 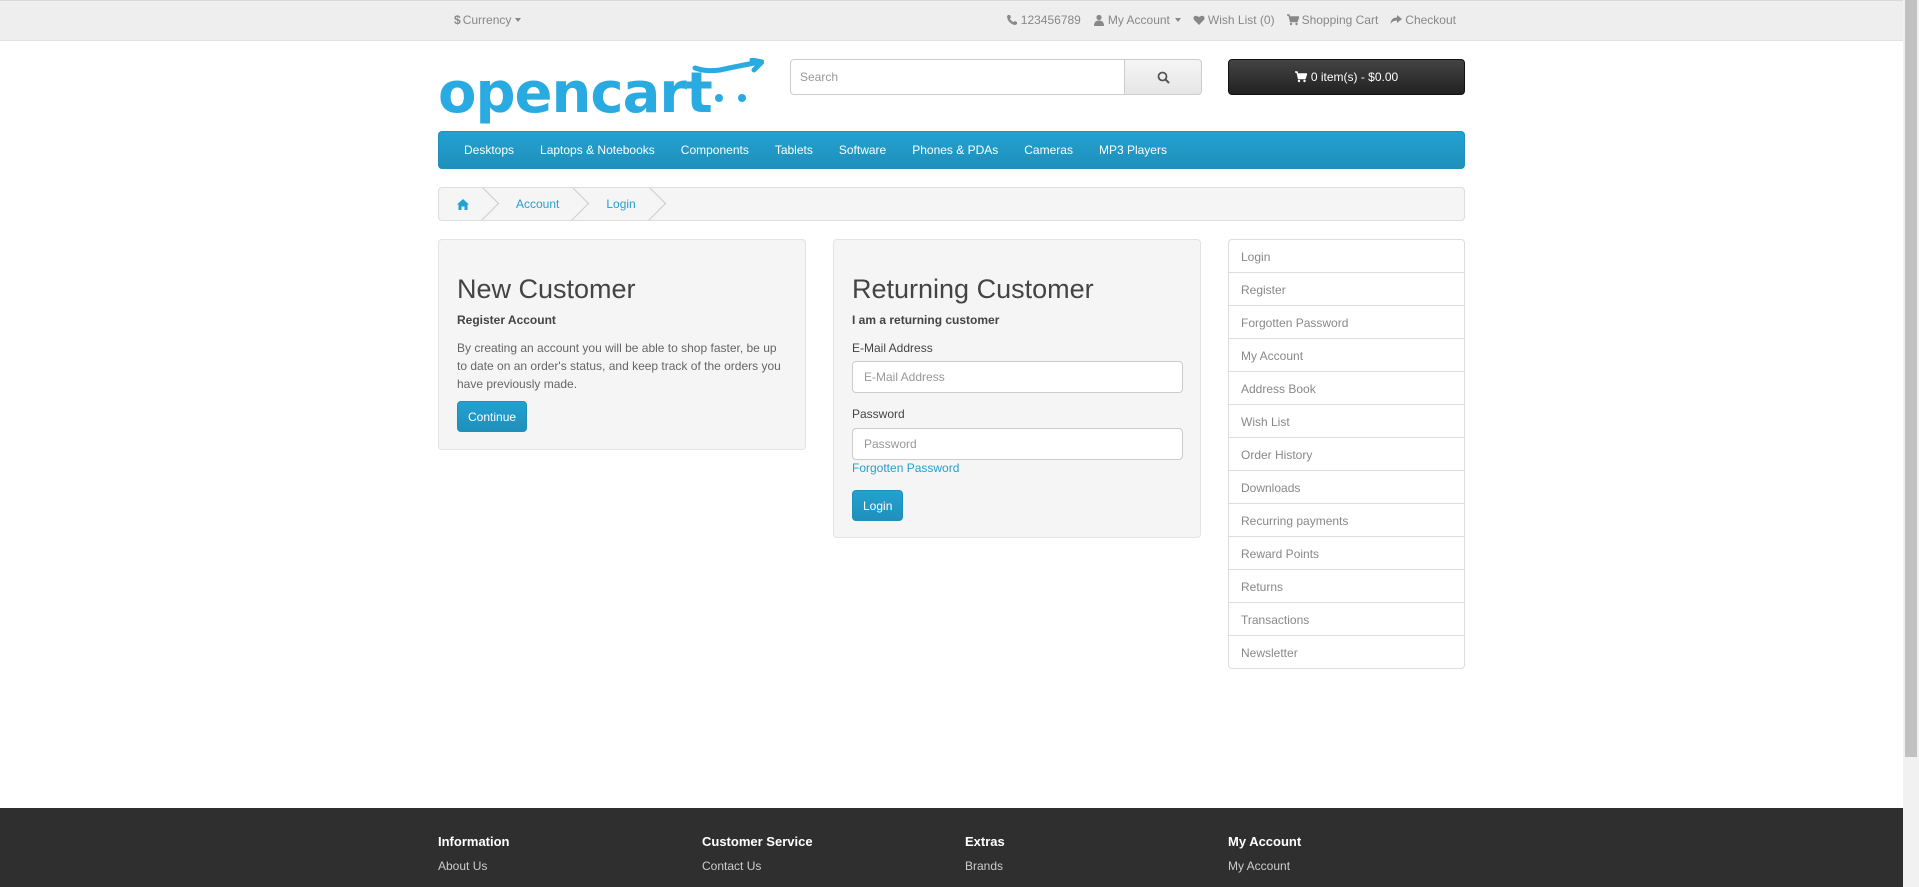 What do you see at coordinates (1011, 20) in the screenshot?
I see `phone-icon` at bounding box center [1011, 20].